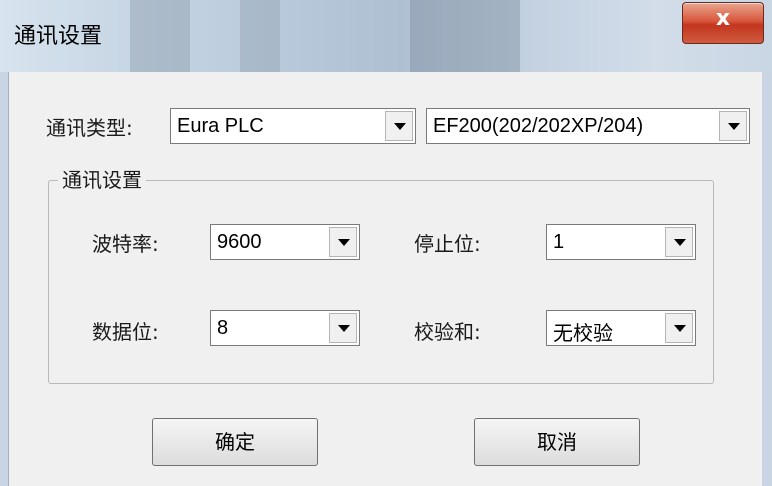 The height and width of the screenshot is (486, 772). I want to click on baud-rate-label: 波特率:, so click(125, 244).